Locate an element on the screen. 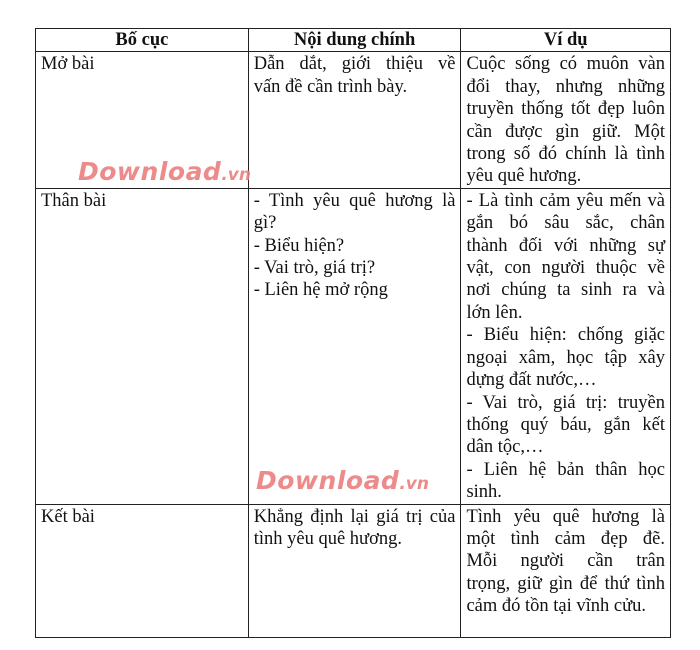 The image size is (700, 650). section-label: Kết bài is located at coordinates (68, 516).